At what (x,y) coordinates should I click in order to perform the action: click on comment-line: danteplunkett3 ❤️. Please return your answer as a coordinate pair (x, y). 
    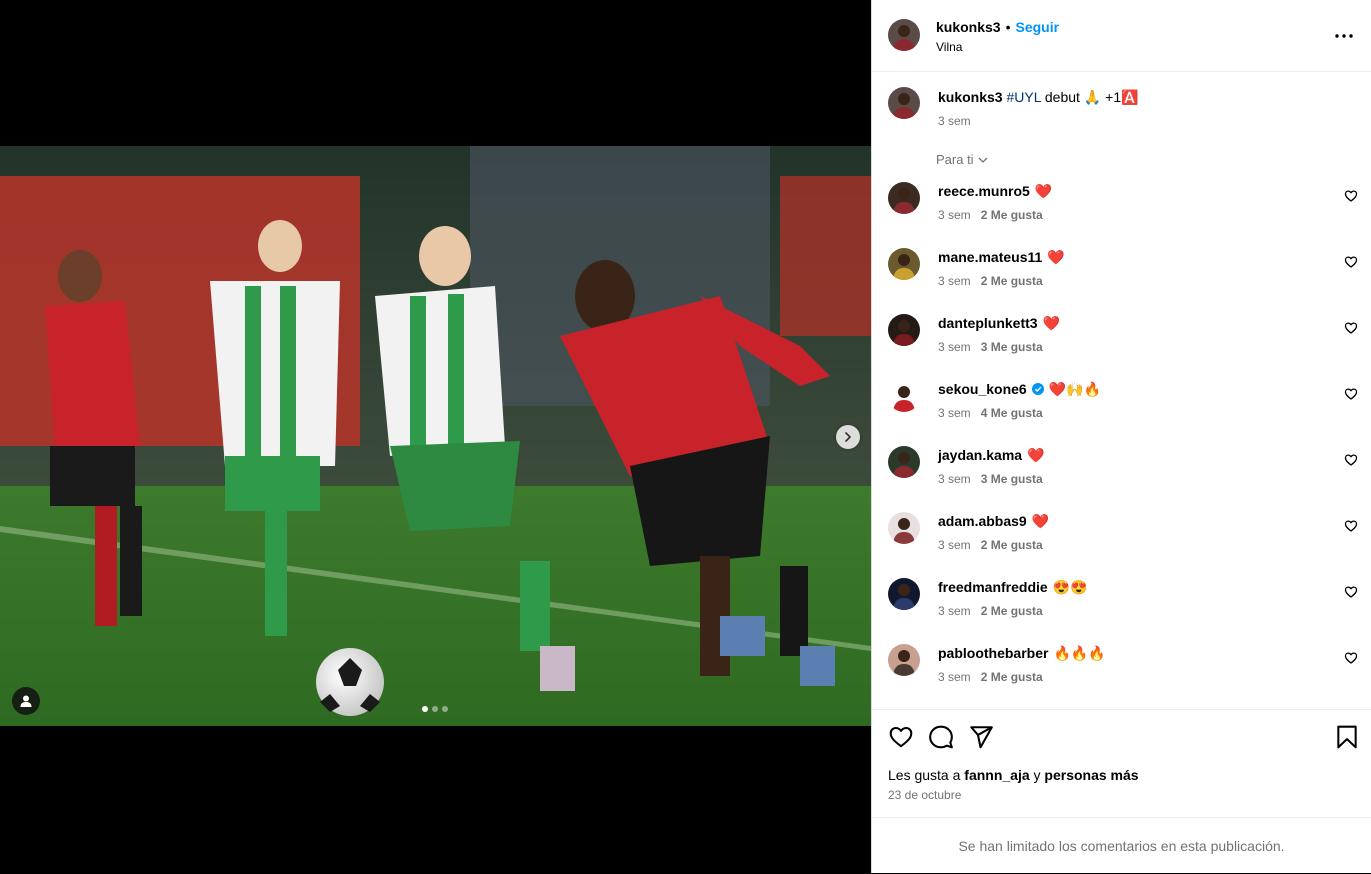
    Looking at the image, I should click on (999, 323).